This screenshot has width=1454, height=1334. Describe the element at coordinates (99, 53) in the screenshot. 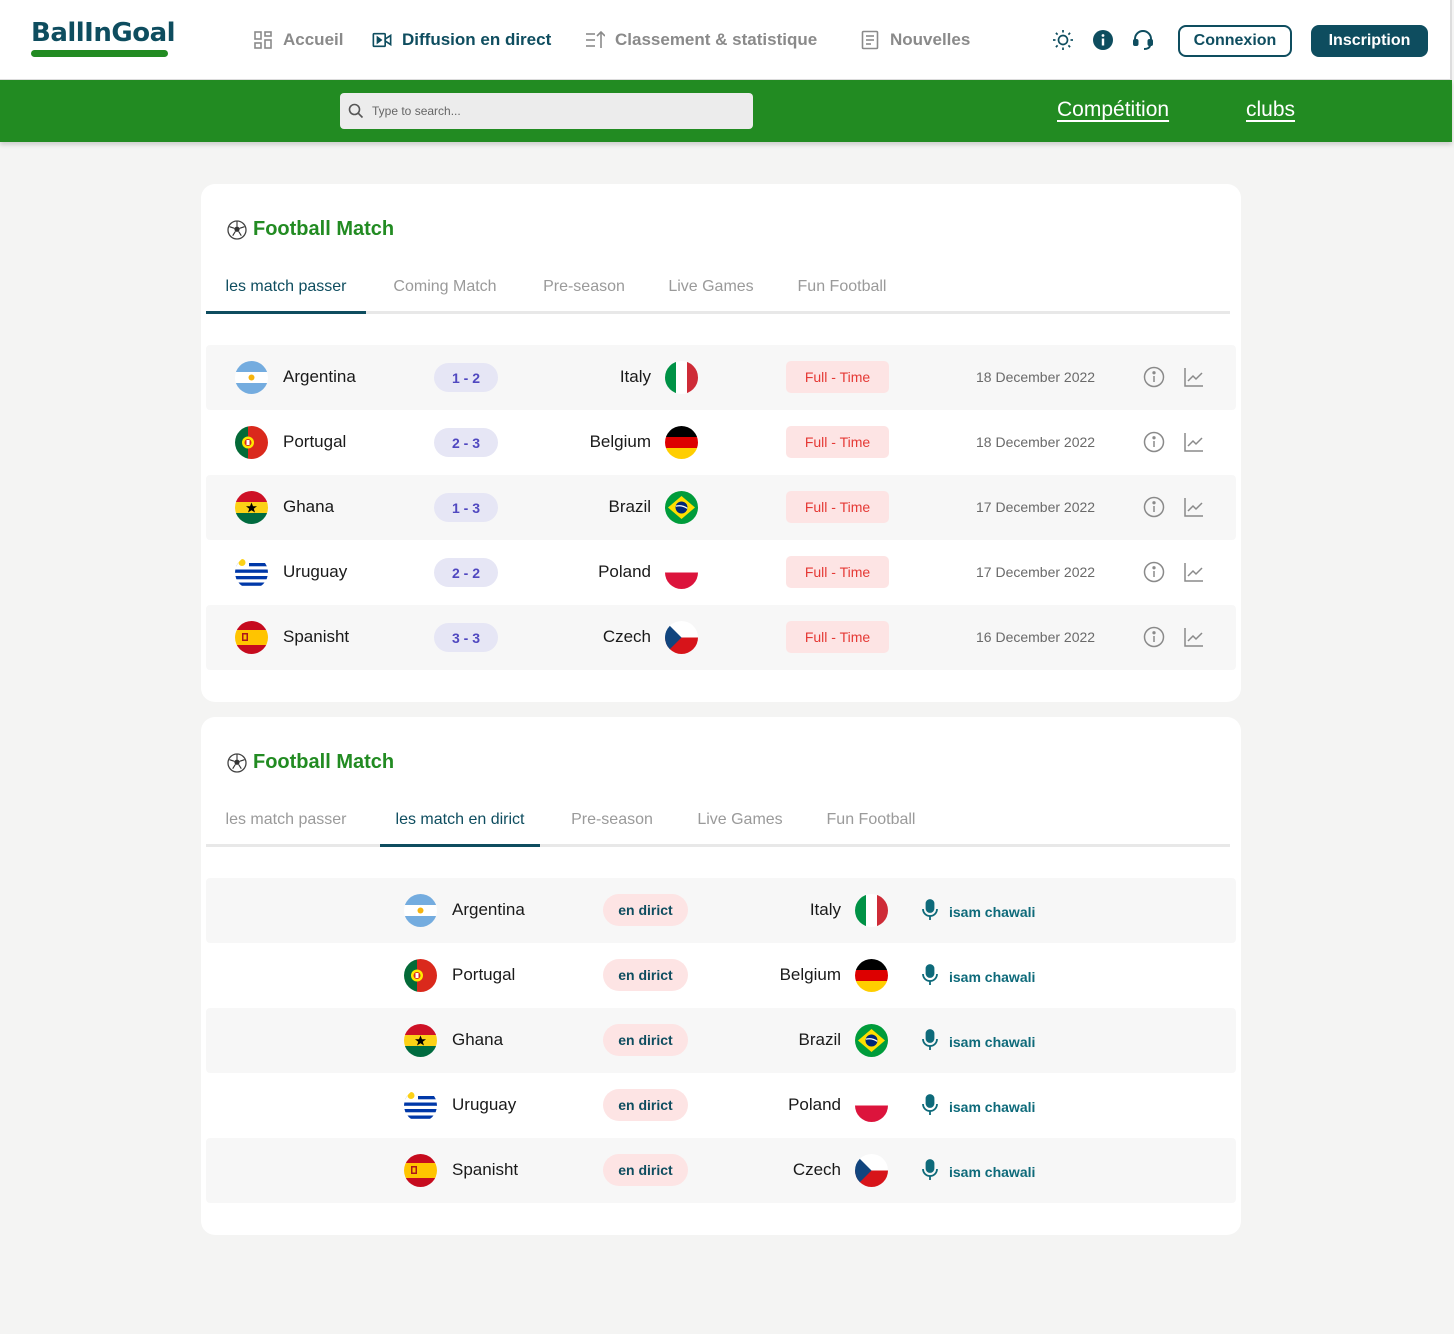

I see `logo-underline` at that location.